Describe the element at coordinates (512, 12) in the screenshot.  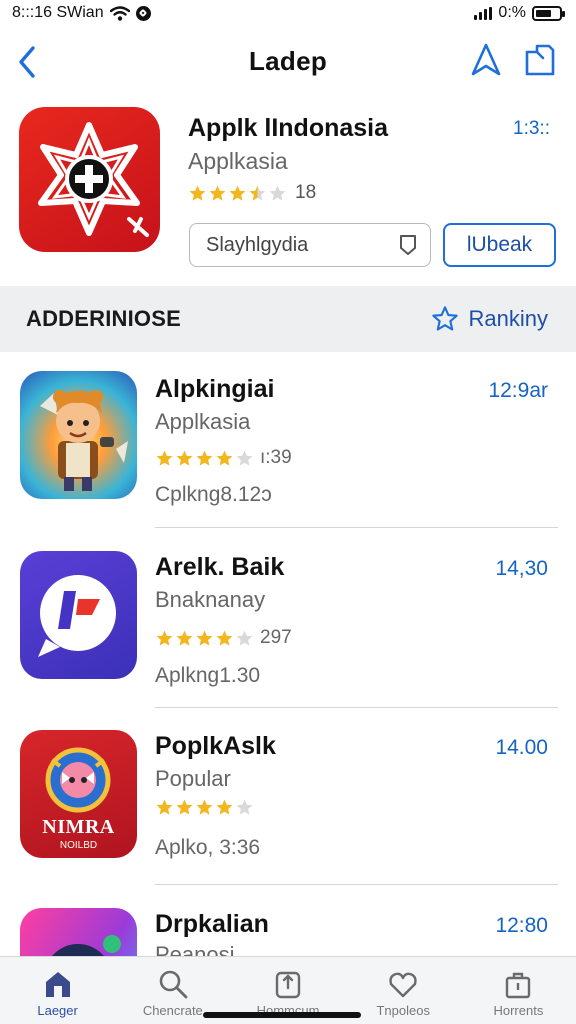
I see `battery-percent: 0:%` at that location.